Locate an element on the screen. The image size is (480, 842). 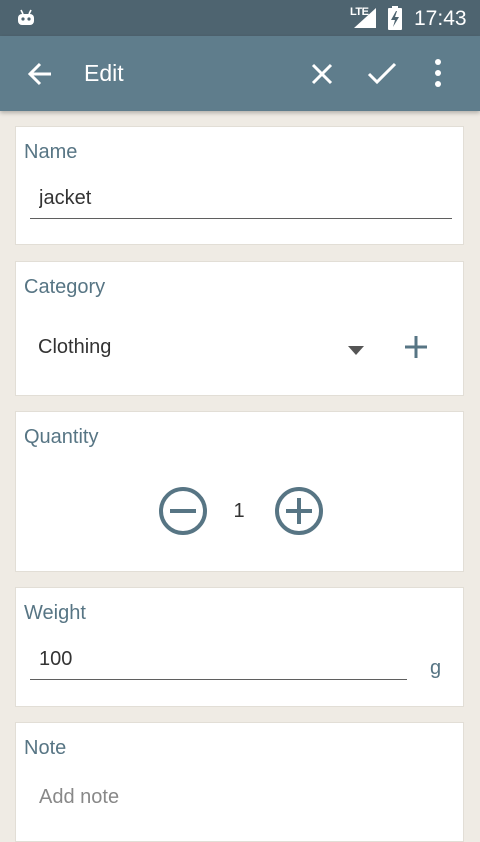
note-label: Note is located at coordinates (45, 748).